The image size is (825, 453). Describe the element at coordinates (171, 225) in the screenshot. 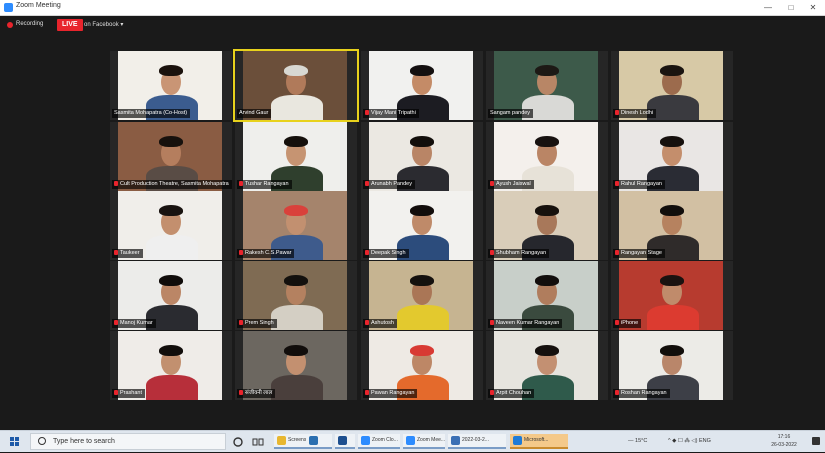

I see `participant-video-tile: Taukeer` at that location.